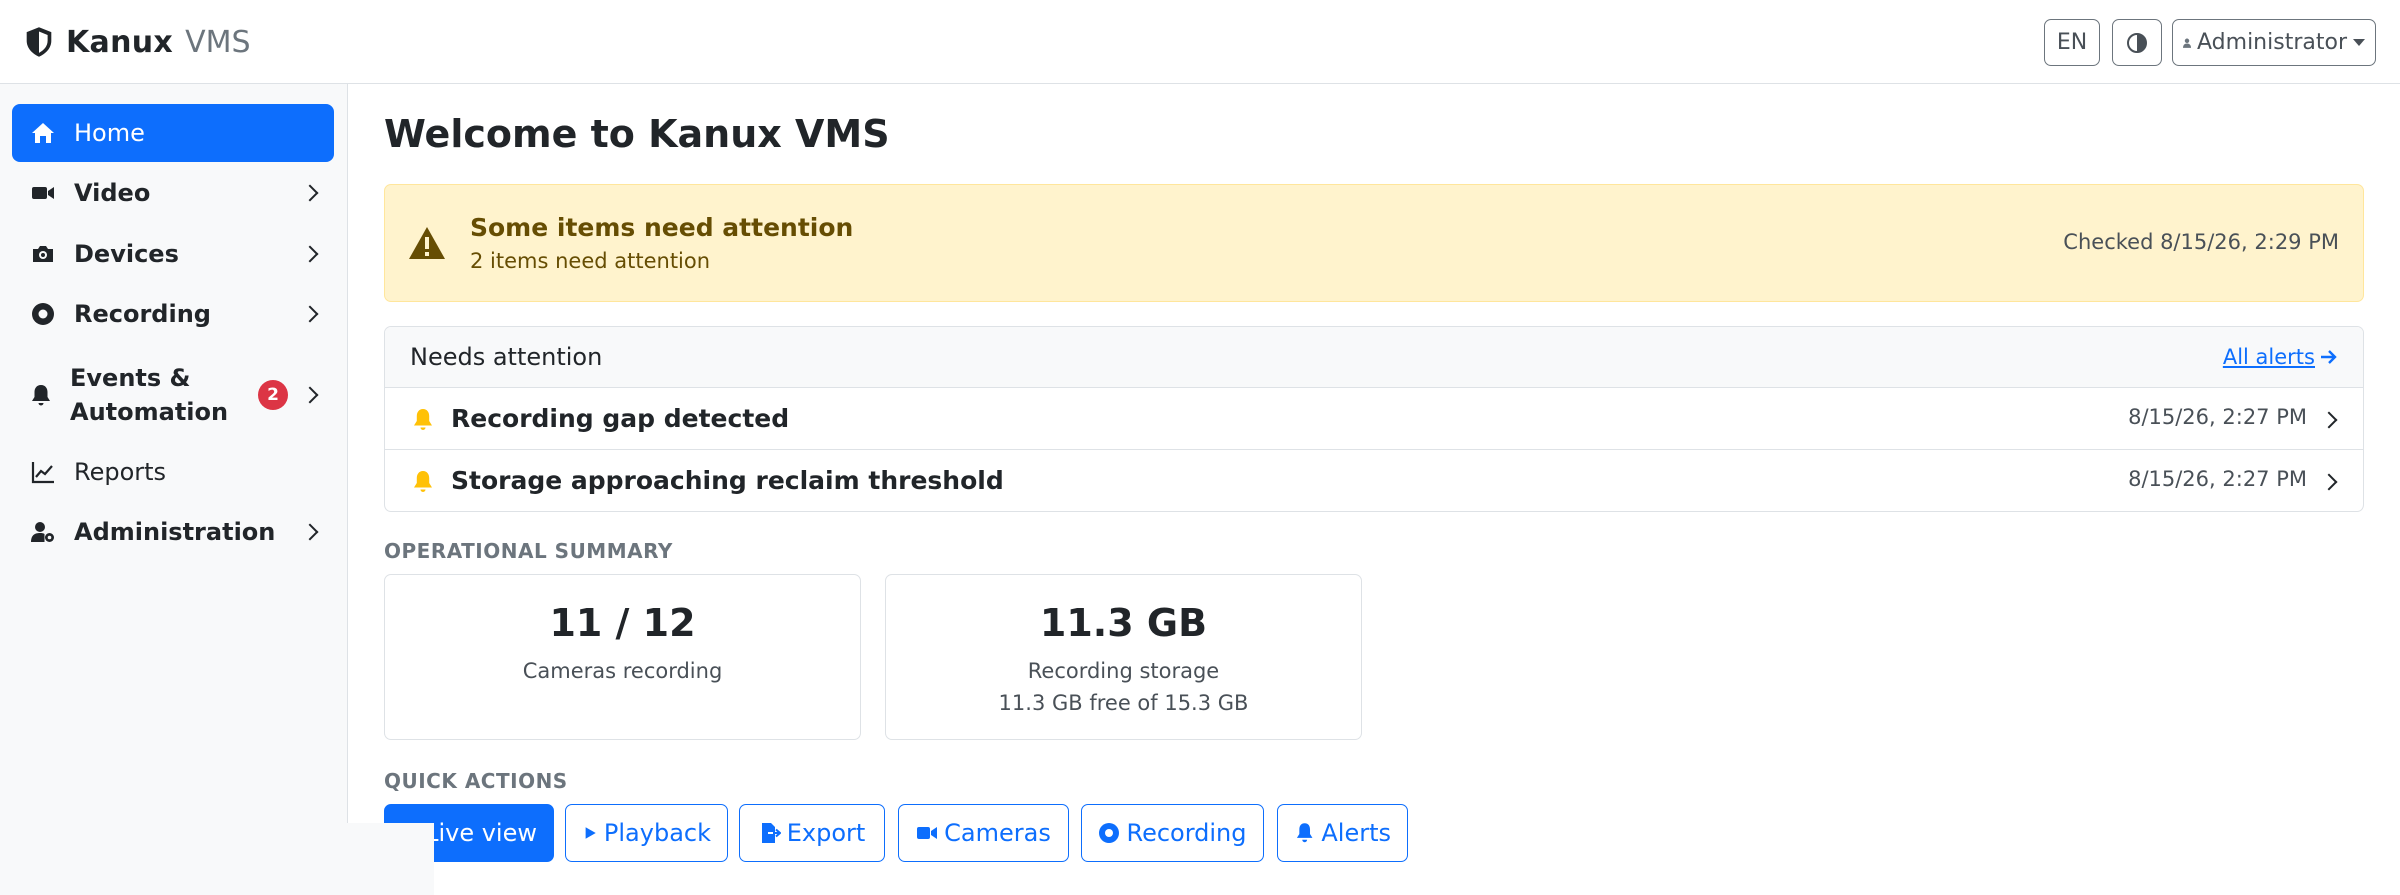  What do you see at coordinates (173, 193) in the screenshot?
I see `sidebar-item-video: Video` at bounding box center [173, 193].